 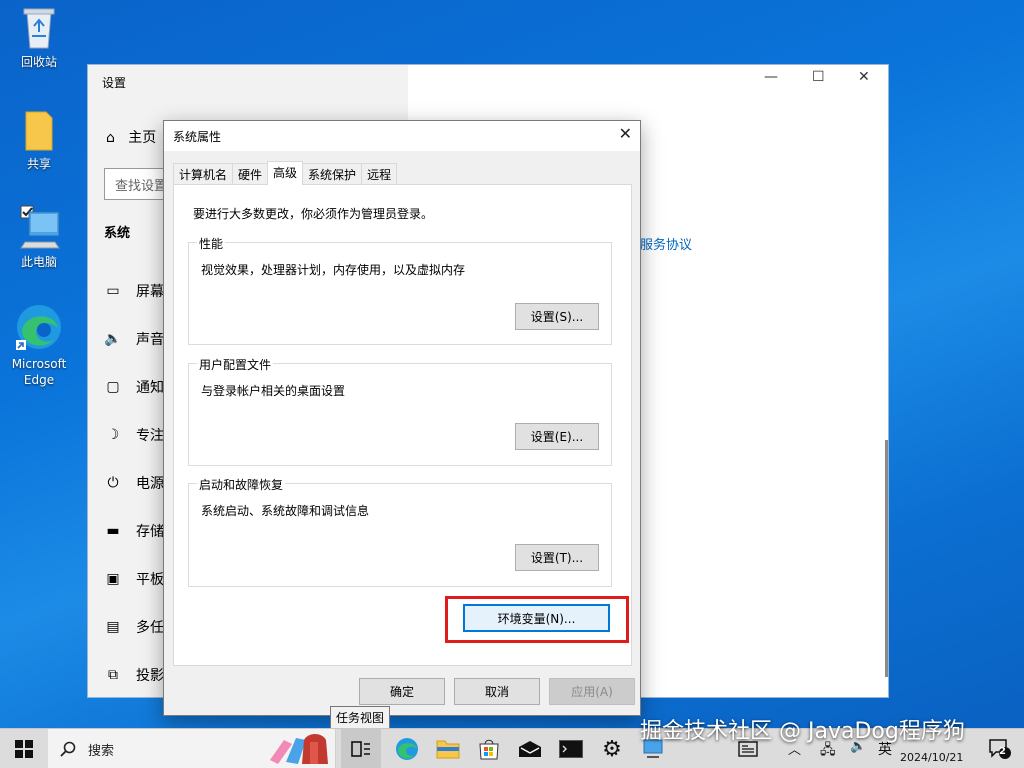 I want to click on taskbar-date: 2024/10/21, so click(x=931, y=757).